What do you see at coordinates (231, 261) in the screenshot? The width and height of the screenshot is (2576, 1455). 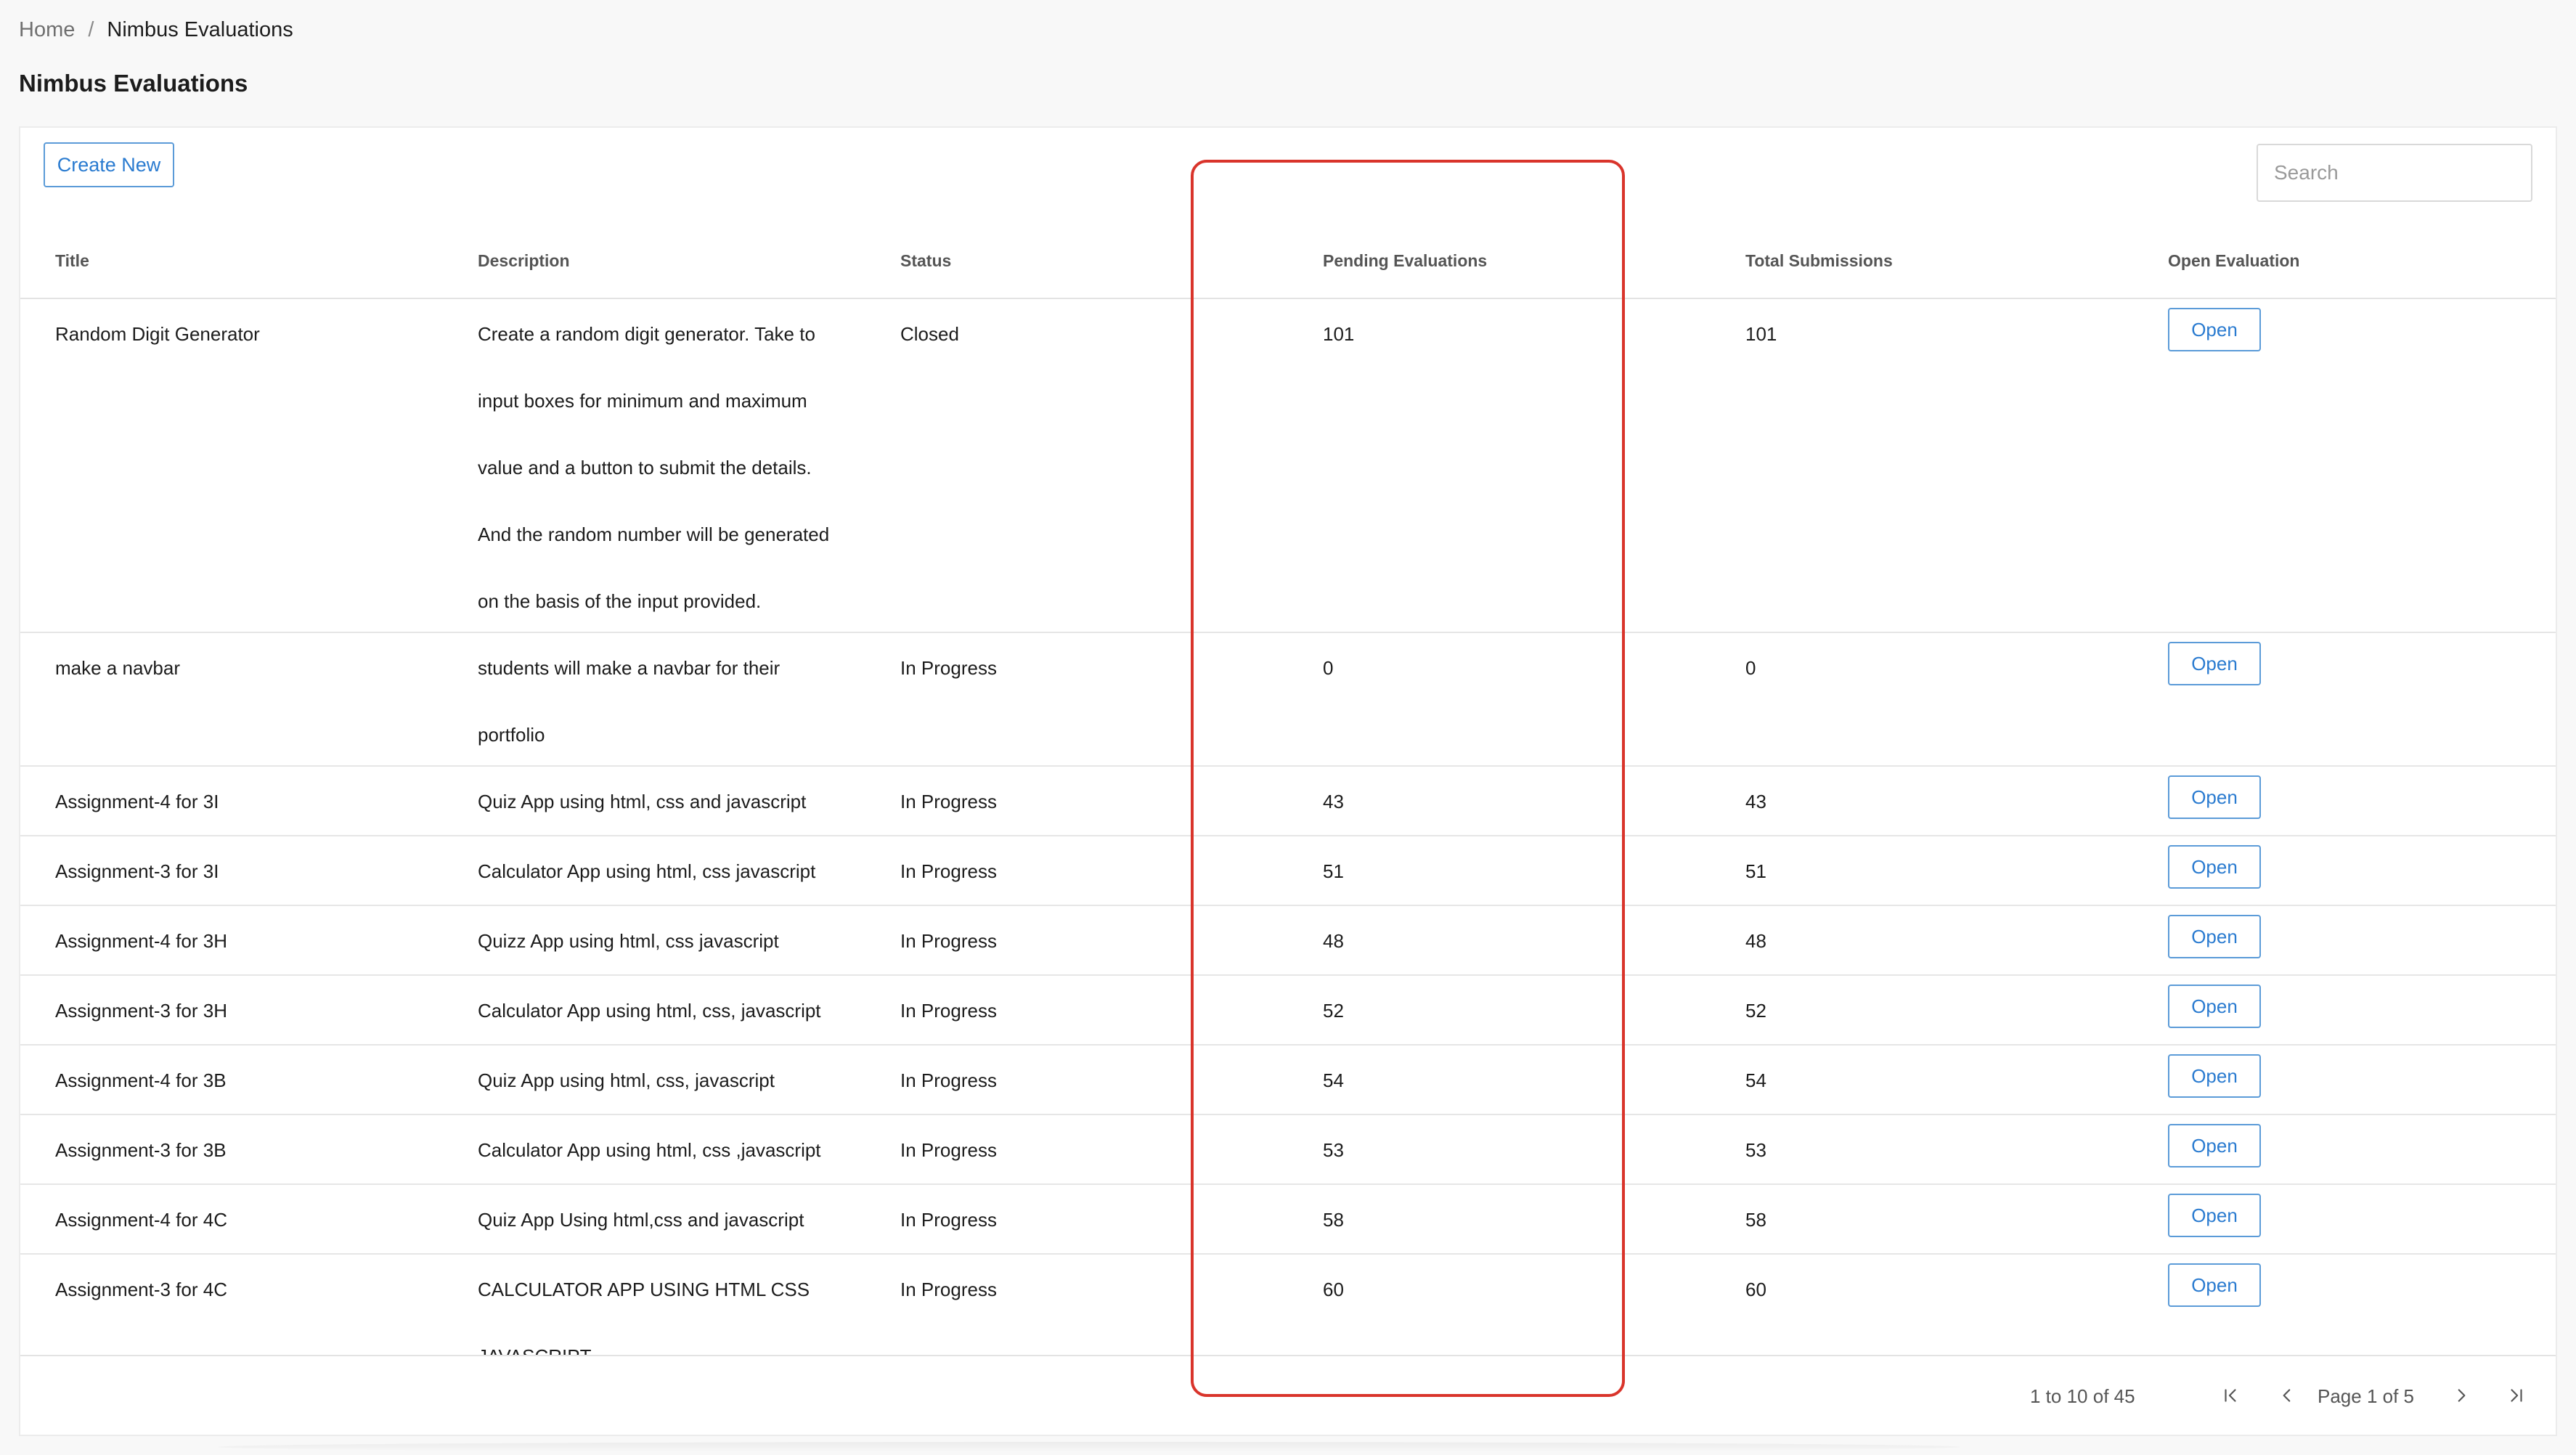 I see `header-title: Title` at bounding box center [231, 261].